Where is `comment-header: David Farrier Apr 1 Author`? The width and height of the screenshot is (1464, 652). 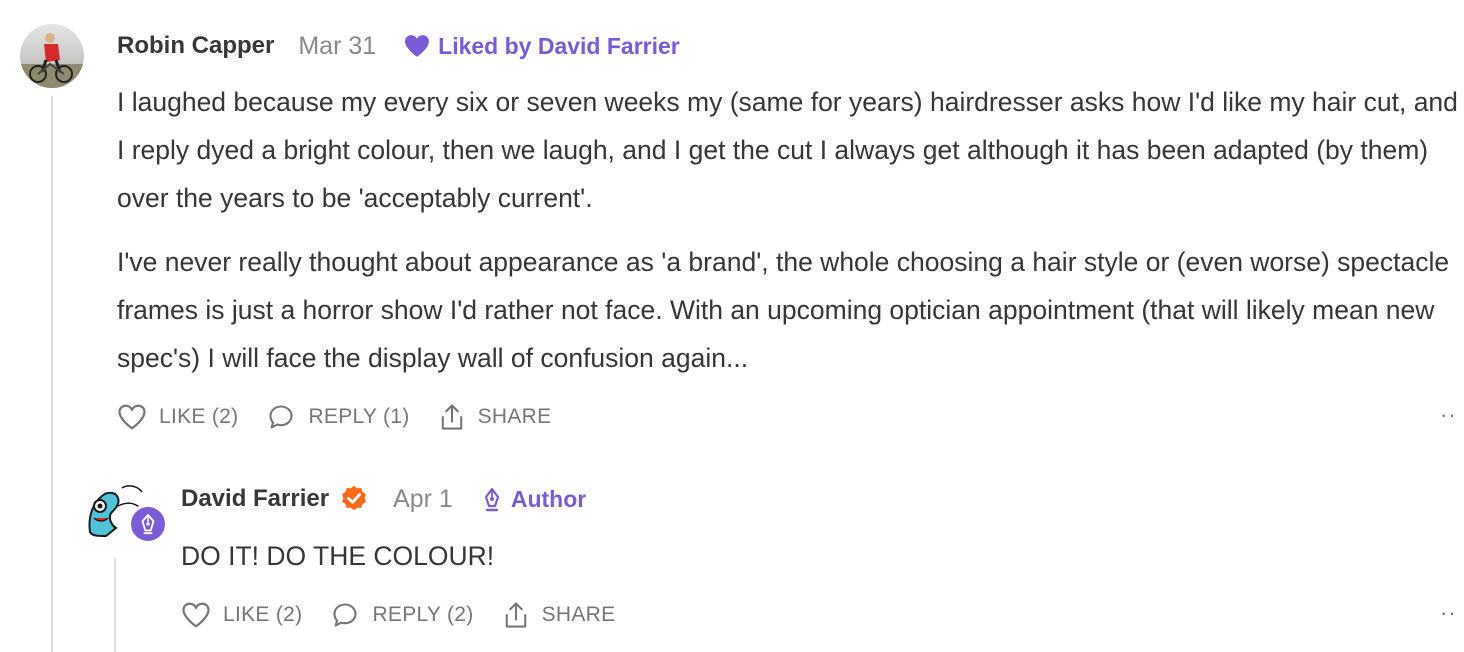
comment-header: David Farrier Apr 1 Author is located at coordinates (383, 499).